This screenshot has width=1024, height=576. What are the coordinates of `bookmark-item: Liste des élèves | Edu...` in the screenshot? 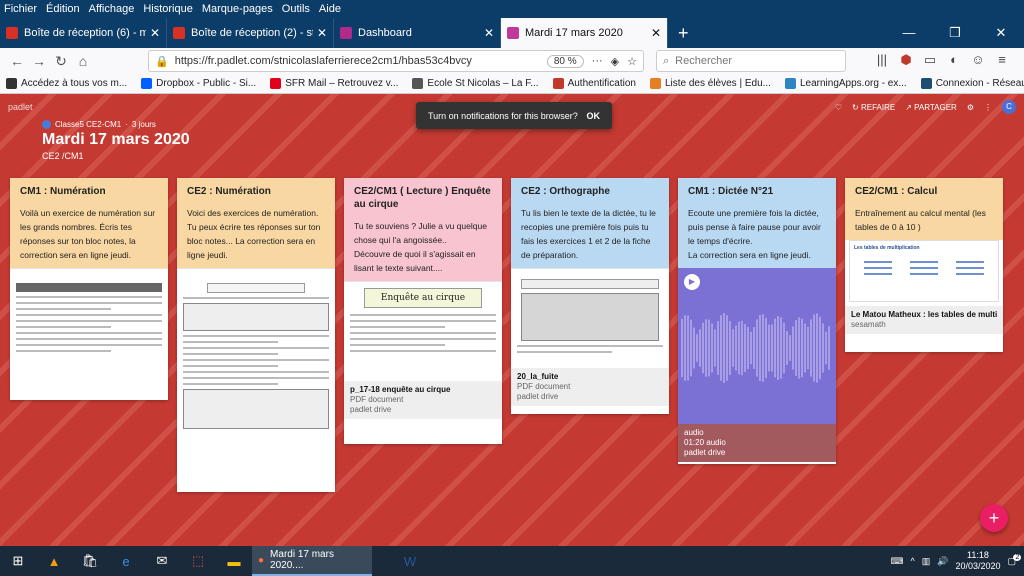 It's located at (710, 83).